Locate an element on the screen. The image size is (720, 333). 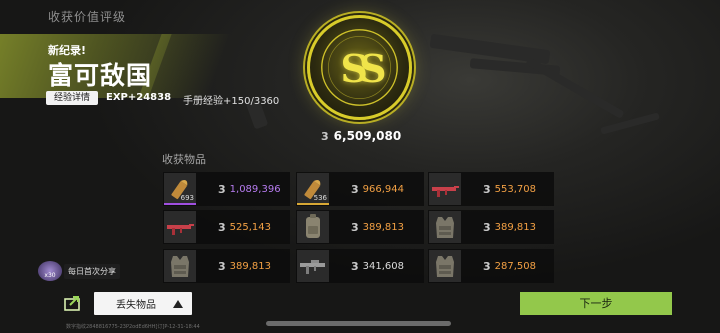
lost-items-label: 丢失物品 is located at coordinates (136, 305).